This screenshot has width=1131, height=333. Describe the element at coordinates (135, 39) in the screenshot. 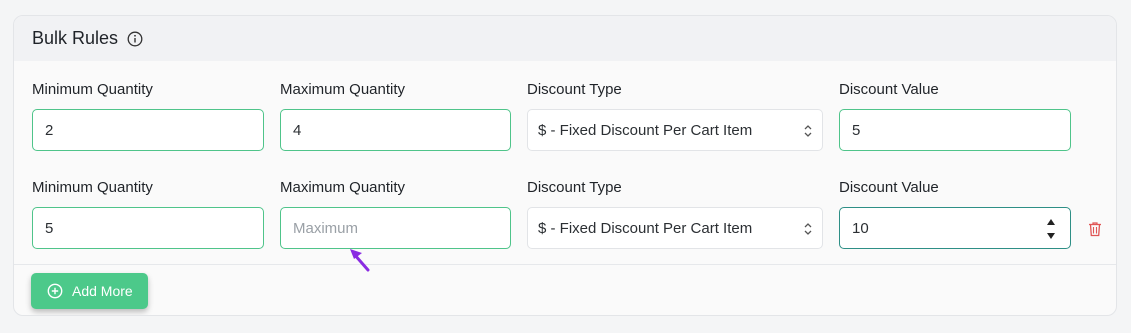

I see `info-circle-icon` at that location.